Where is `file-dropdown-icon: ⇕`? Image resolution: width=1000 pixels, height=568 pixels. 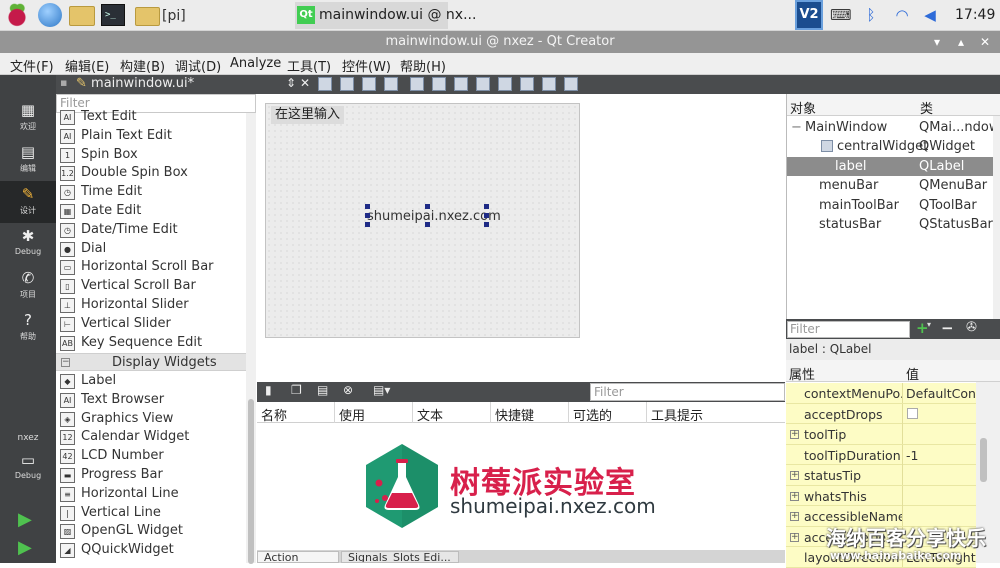 file-dropdown-icon: ⇕ is located at coordinates (291, 83).